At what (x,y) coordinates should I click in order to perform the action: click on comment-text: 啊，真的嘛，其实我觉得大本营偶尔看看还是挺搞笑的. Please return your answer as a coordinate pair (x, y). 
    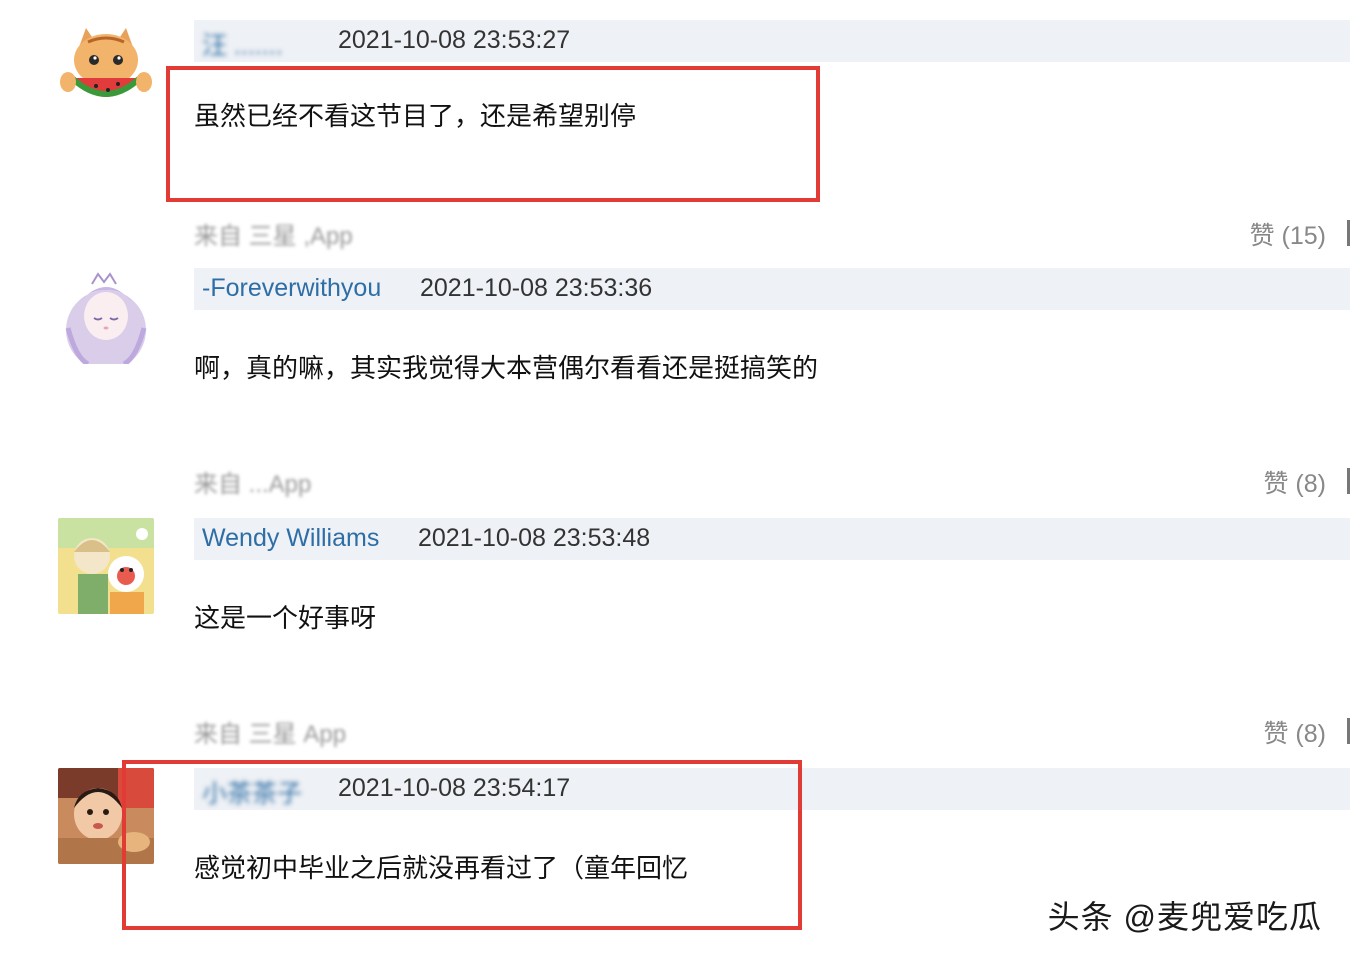
    Looking at the image, I should click on (506, 368).